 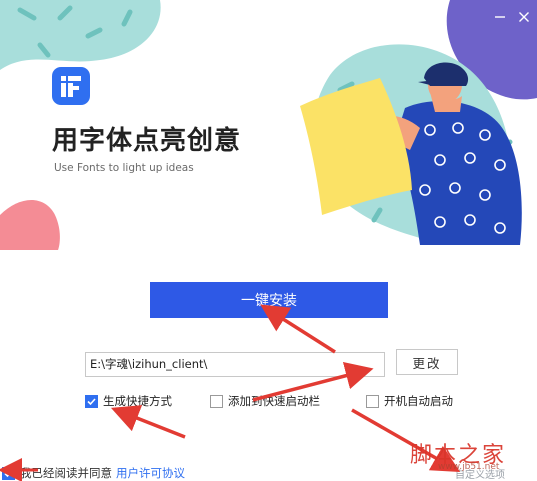 I want to click on option-auto-start: 开机自动启动, so click(x=409, y=401).